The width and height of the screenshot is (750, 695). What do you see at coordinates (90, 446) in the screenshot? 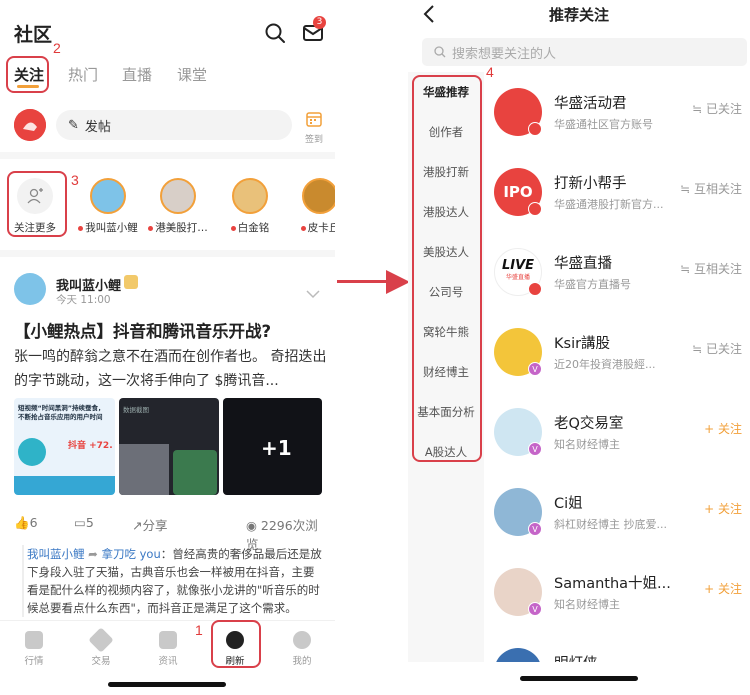
I see `image-caption: 抖音 +72.` at bounding box center [90, 446].